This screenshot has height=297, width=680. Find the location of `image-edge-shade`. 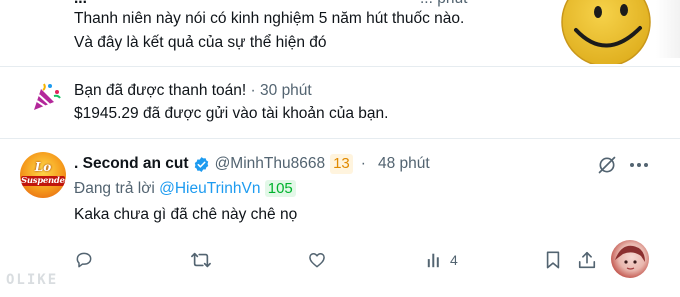

image-edge-shade is located at coordinates (668, 29).